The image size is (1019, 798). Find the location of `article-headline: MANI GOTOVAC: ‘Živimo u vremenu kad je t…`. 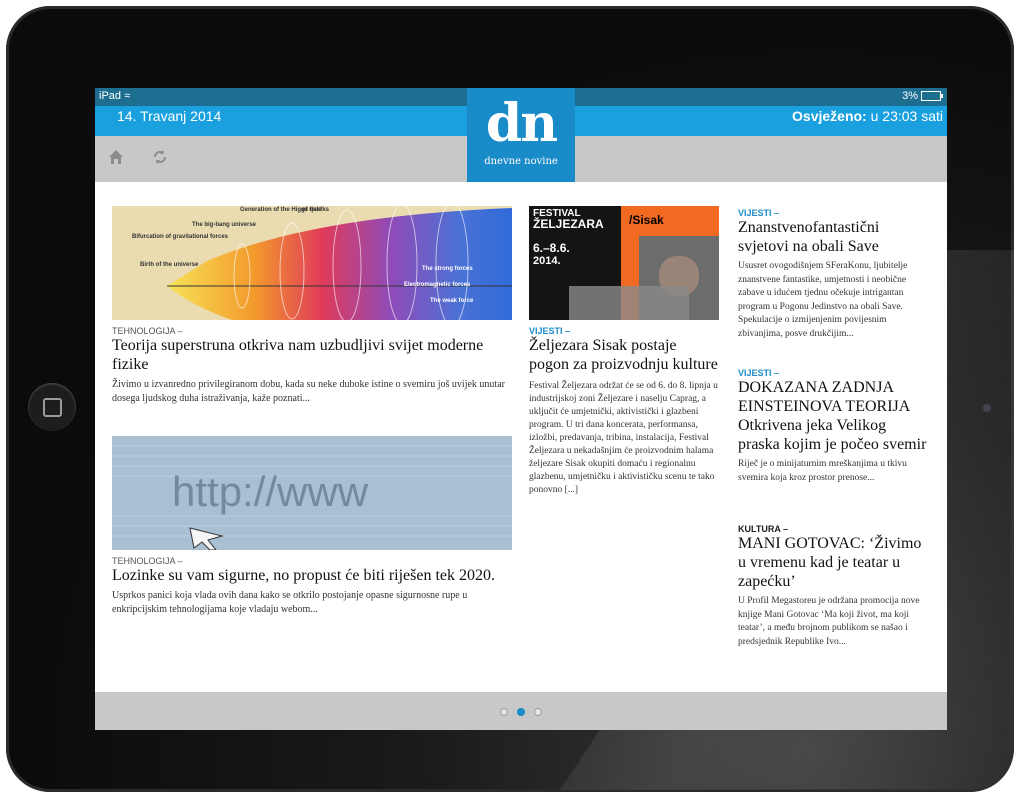

article-headline: MANI GOTOVAC: ‘Živimo u vremenu kad je t… is located at coordinates (834, 562).